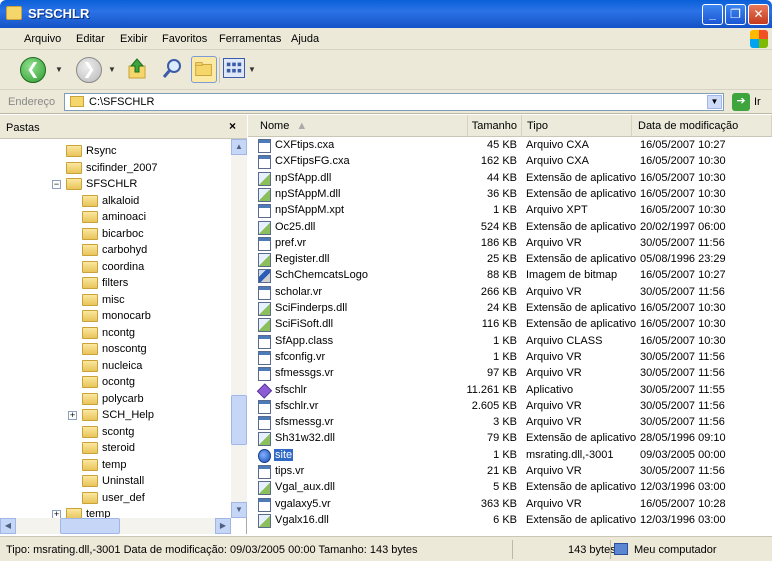  I want to click on file-size: 186 KB, so click(498, 242).